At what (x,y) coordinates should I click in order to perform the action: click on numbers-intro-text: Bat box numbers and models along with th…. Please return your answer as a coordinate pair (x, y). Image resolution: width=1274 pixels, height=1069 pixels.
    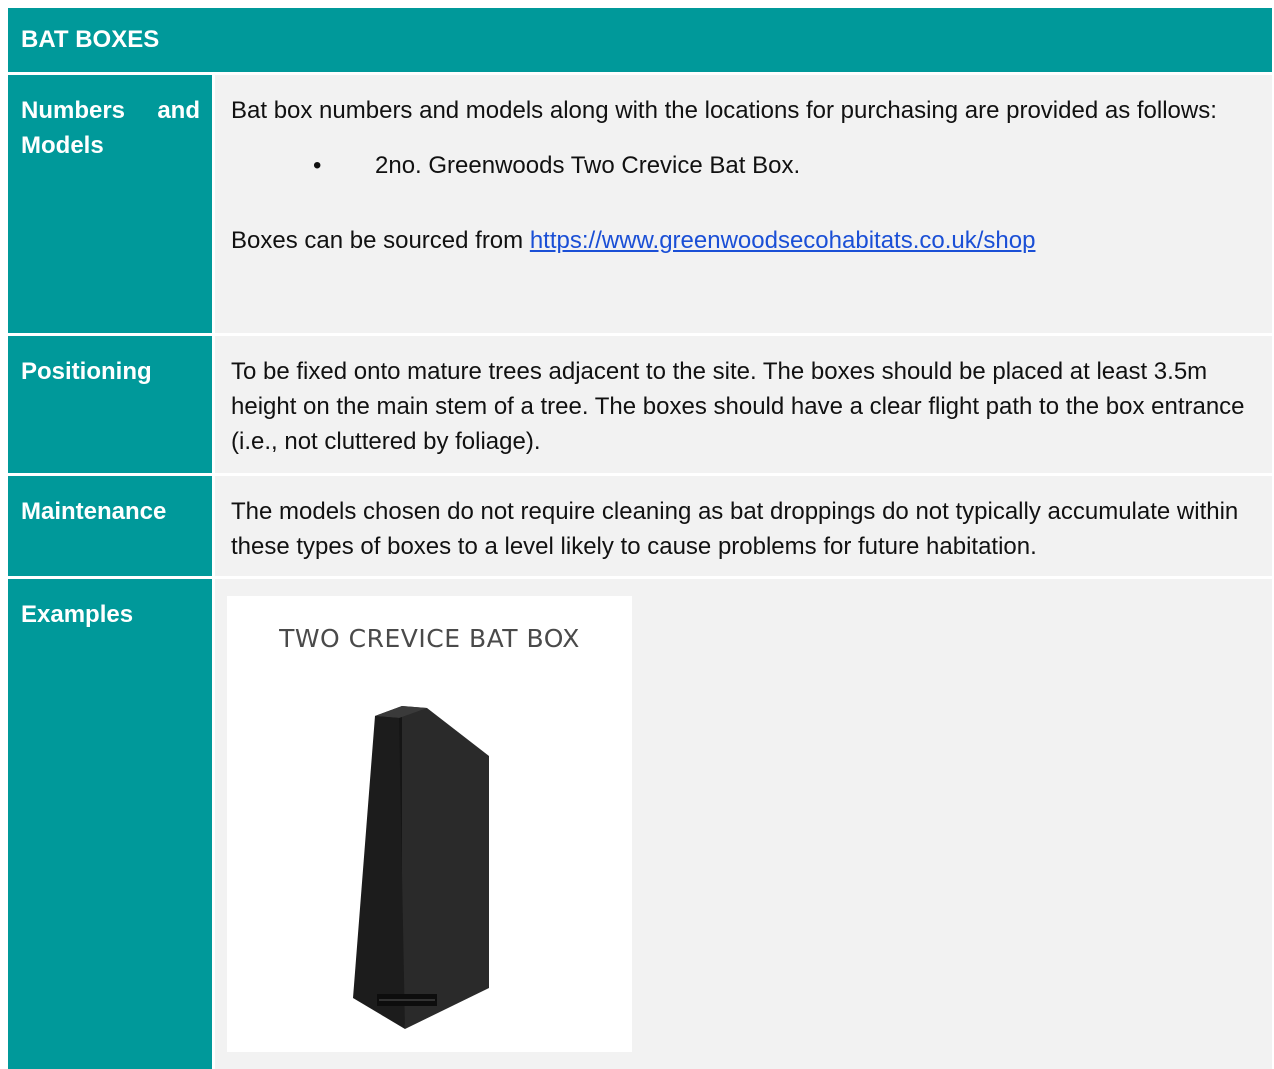
    Looking at the image, I should click on (724, 110).